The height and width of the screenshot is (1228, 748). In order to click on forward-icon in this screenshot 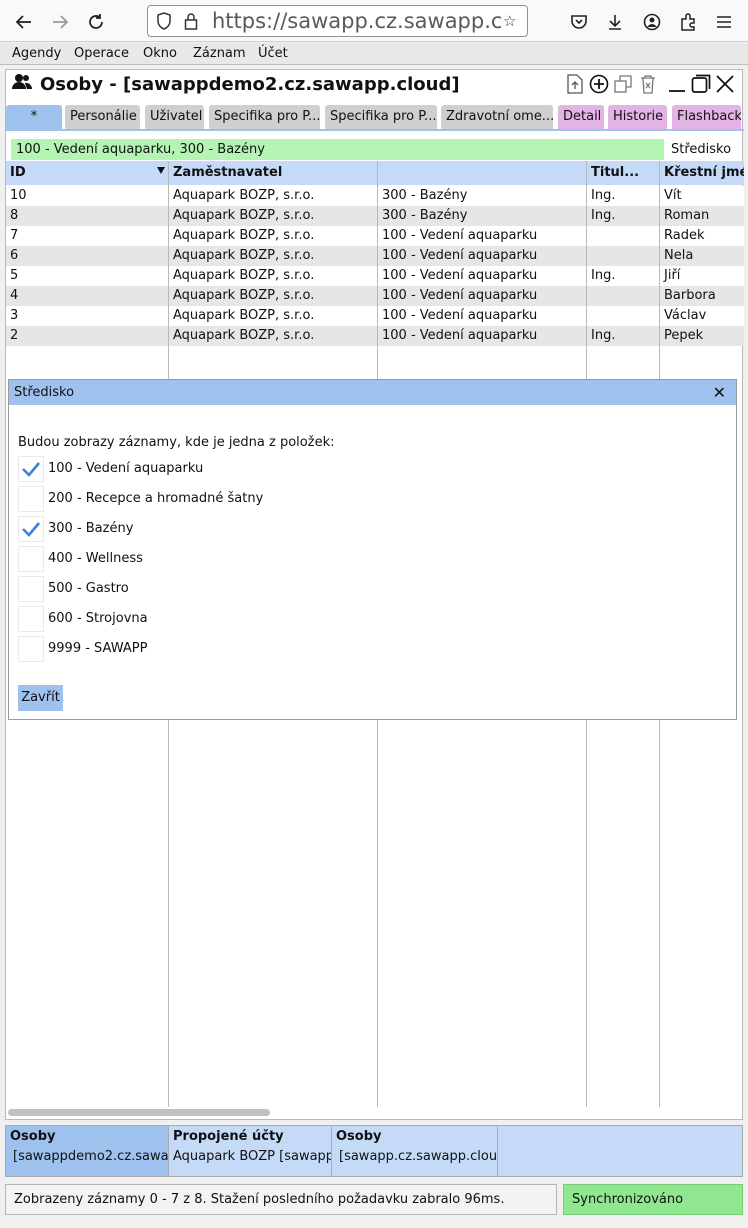, I will do `click(60, 22)`.